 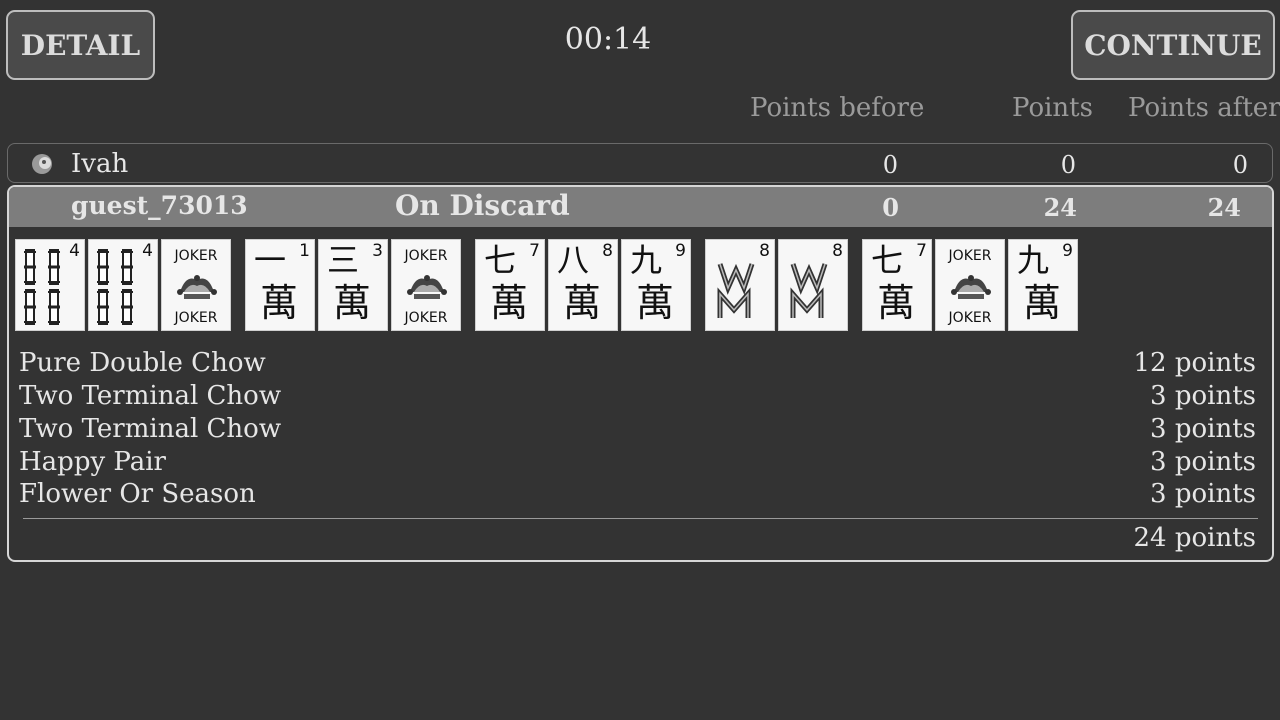 What do you see at coordinates (890, 207) in the screenshot?
I see `winner-points-before: 0` at bounding box center [890, 207].